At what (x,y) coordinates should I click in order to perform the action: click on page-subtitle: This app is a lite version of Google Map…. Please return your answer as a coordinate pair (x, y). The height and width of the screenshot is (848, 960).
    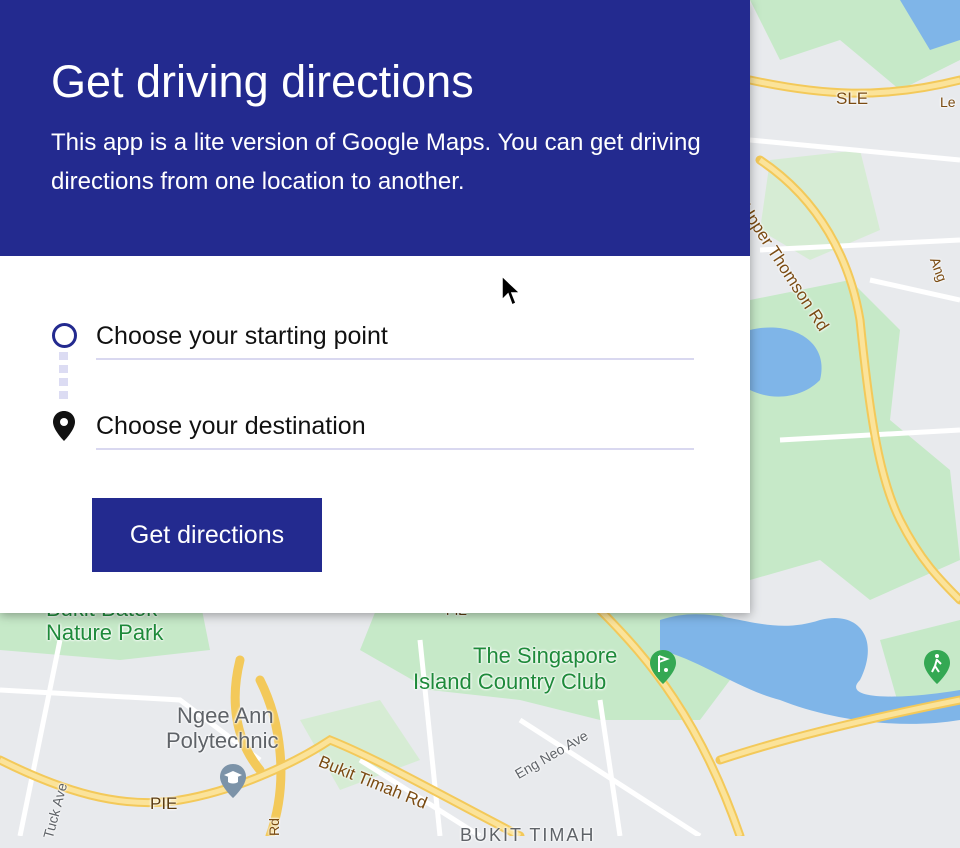
    Looking at the image, I should click on (376, 162).